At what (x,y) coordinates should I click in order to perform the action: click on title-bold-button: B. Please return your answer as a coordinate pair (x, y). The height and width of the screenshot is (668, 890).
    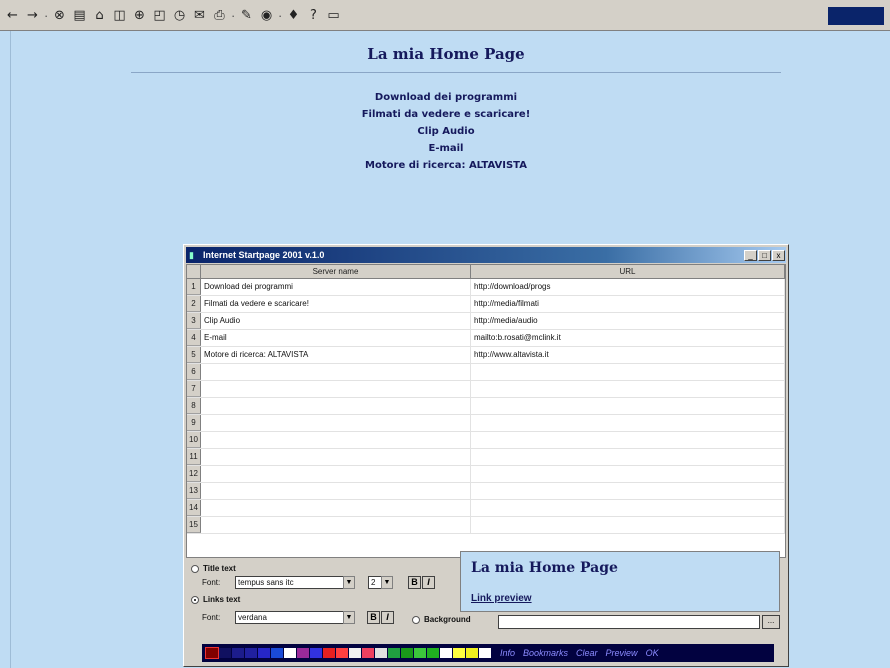
    Looking at the image, I should click on (414, 582).